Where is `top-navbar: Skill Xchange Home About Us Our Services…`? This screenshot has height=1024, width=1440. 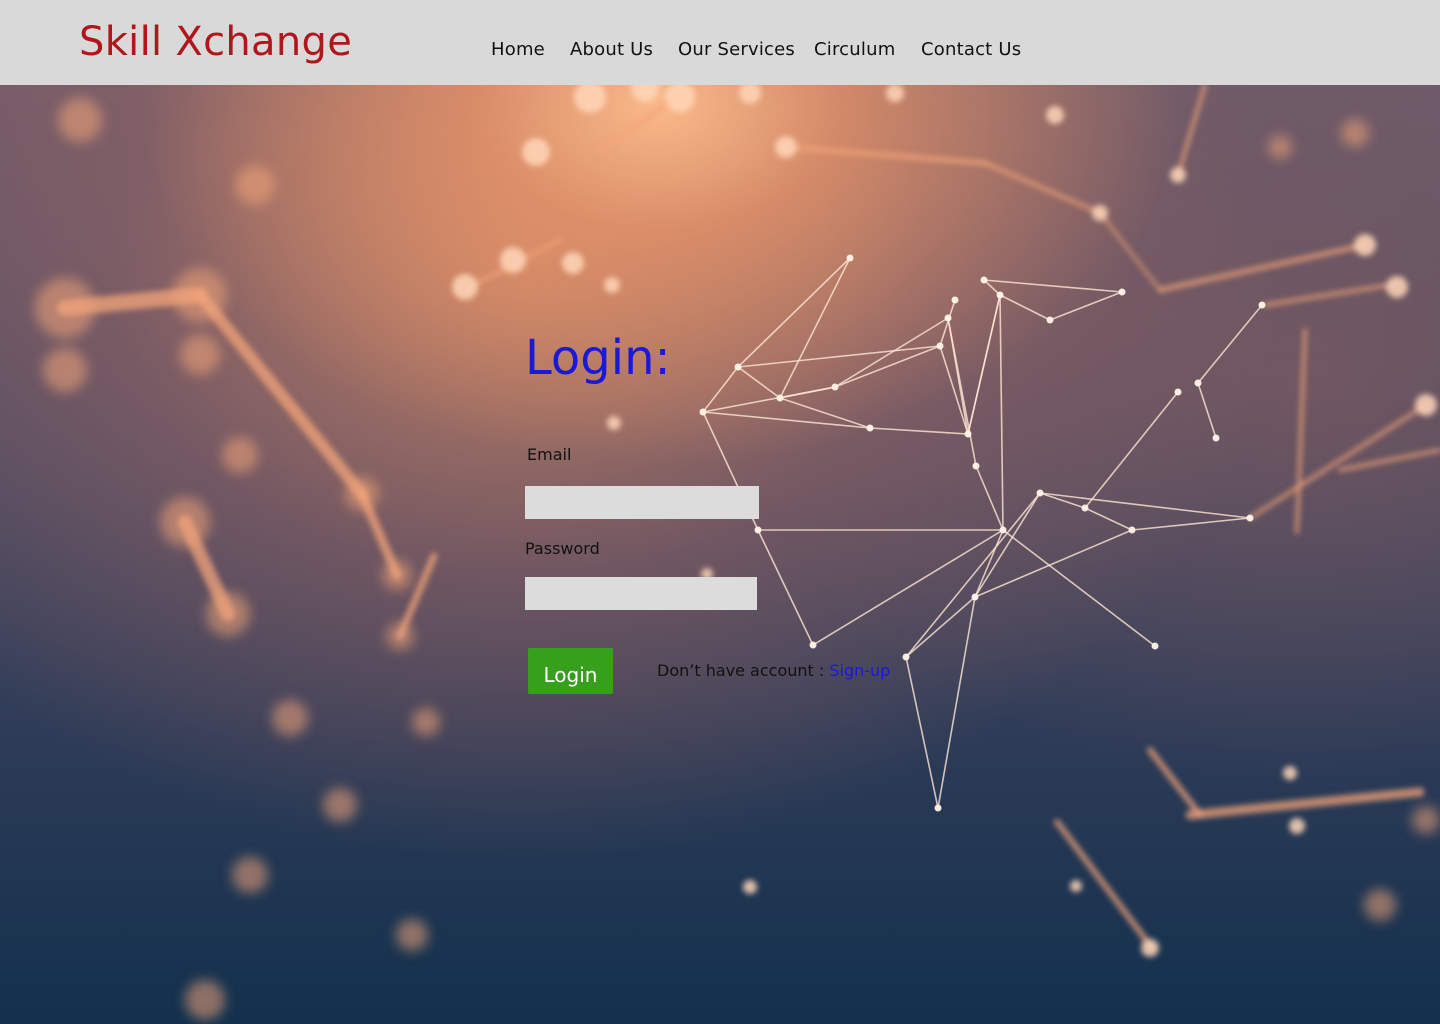
top-navbar: Skill Xchange Home About Us Our Services… is located at coordinates (720, 42).